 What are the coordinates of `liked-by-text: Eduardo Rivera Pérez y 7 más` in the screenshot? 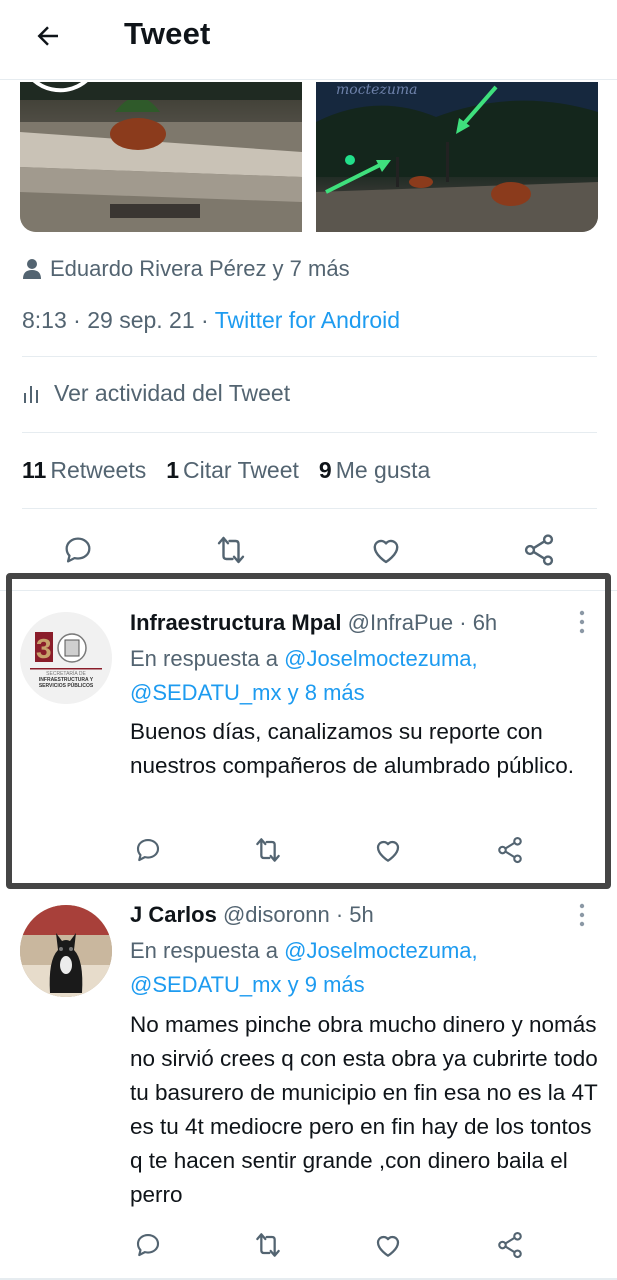 It's located at (200, 268).